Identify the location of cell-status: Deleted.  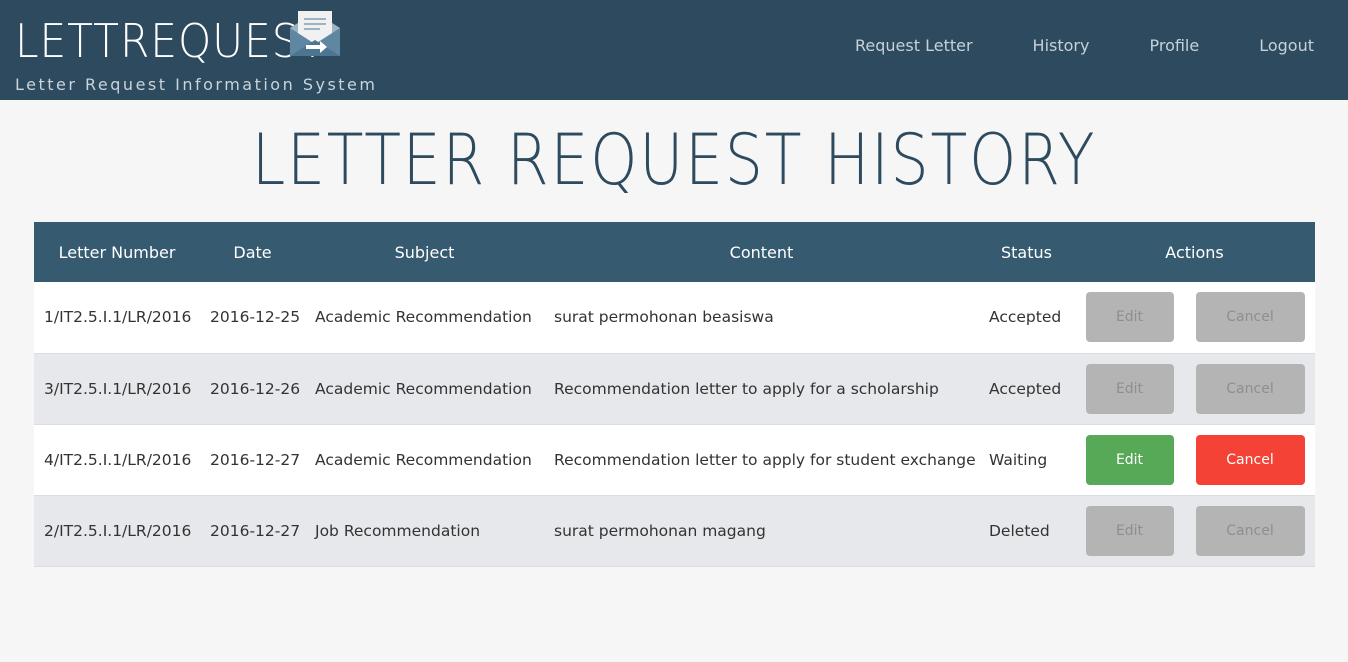
(1019, 530).